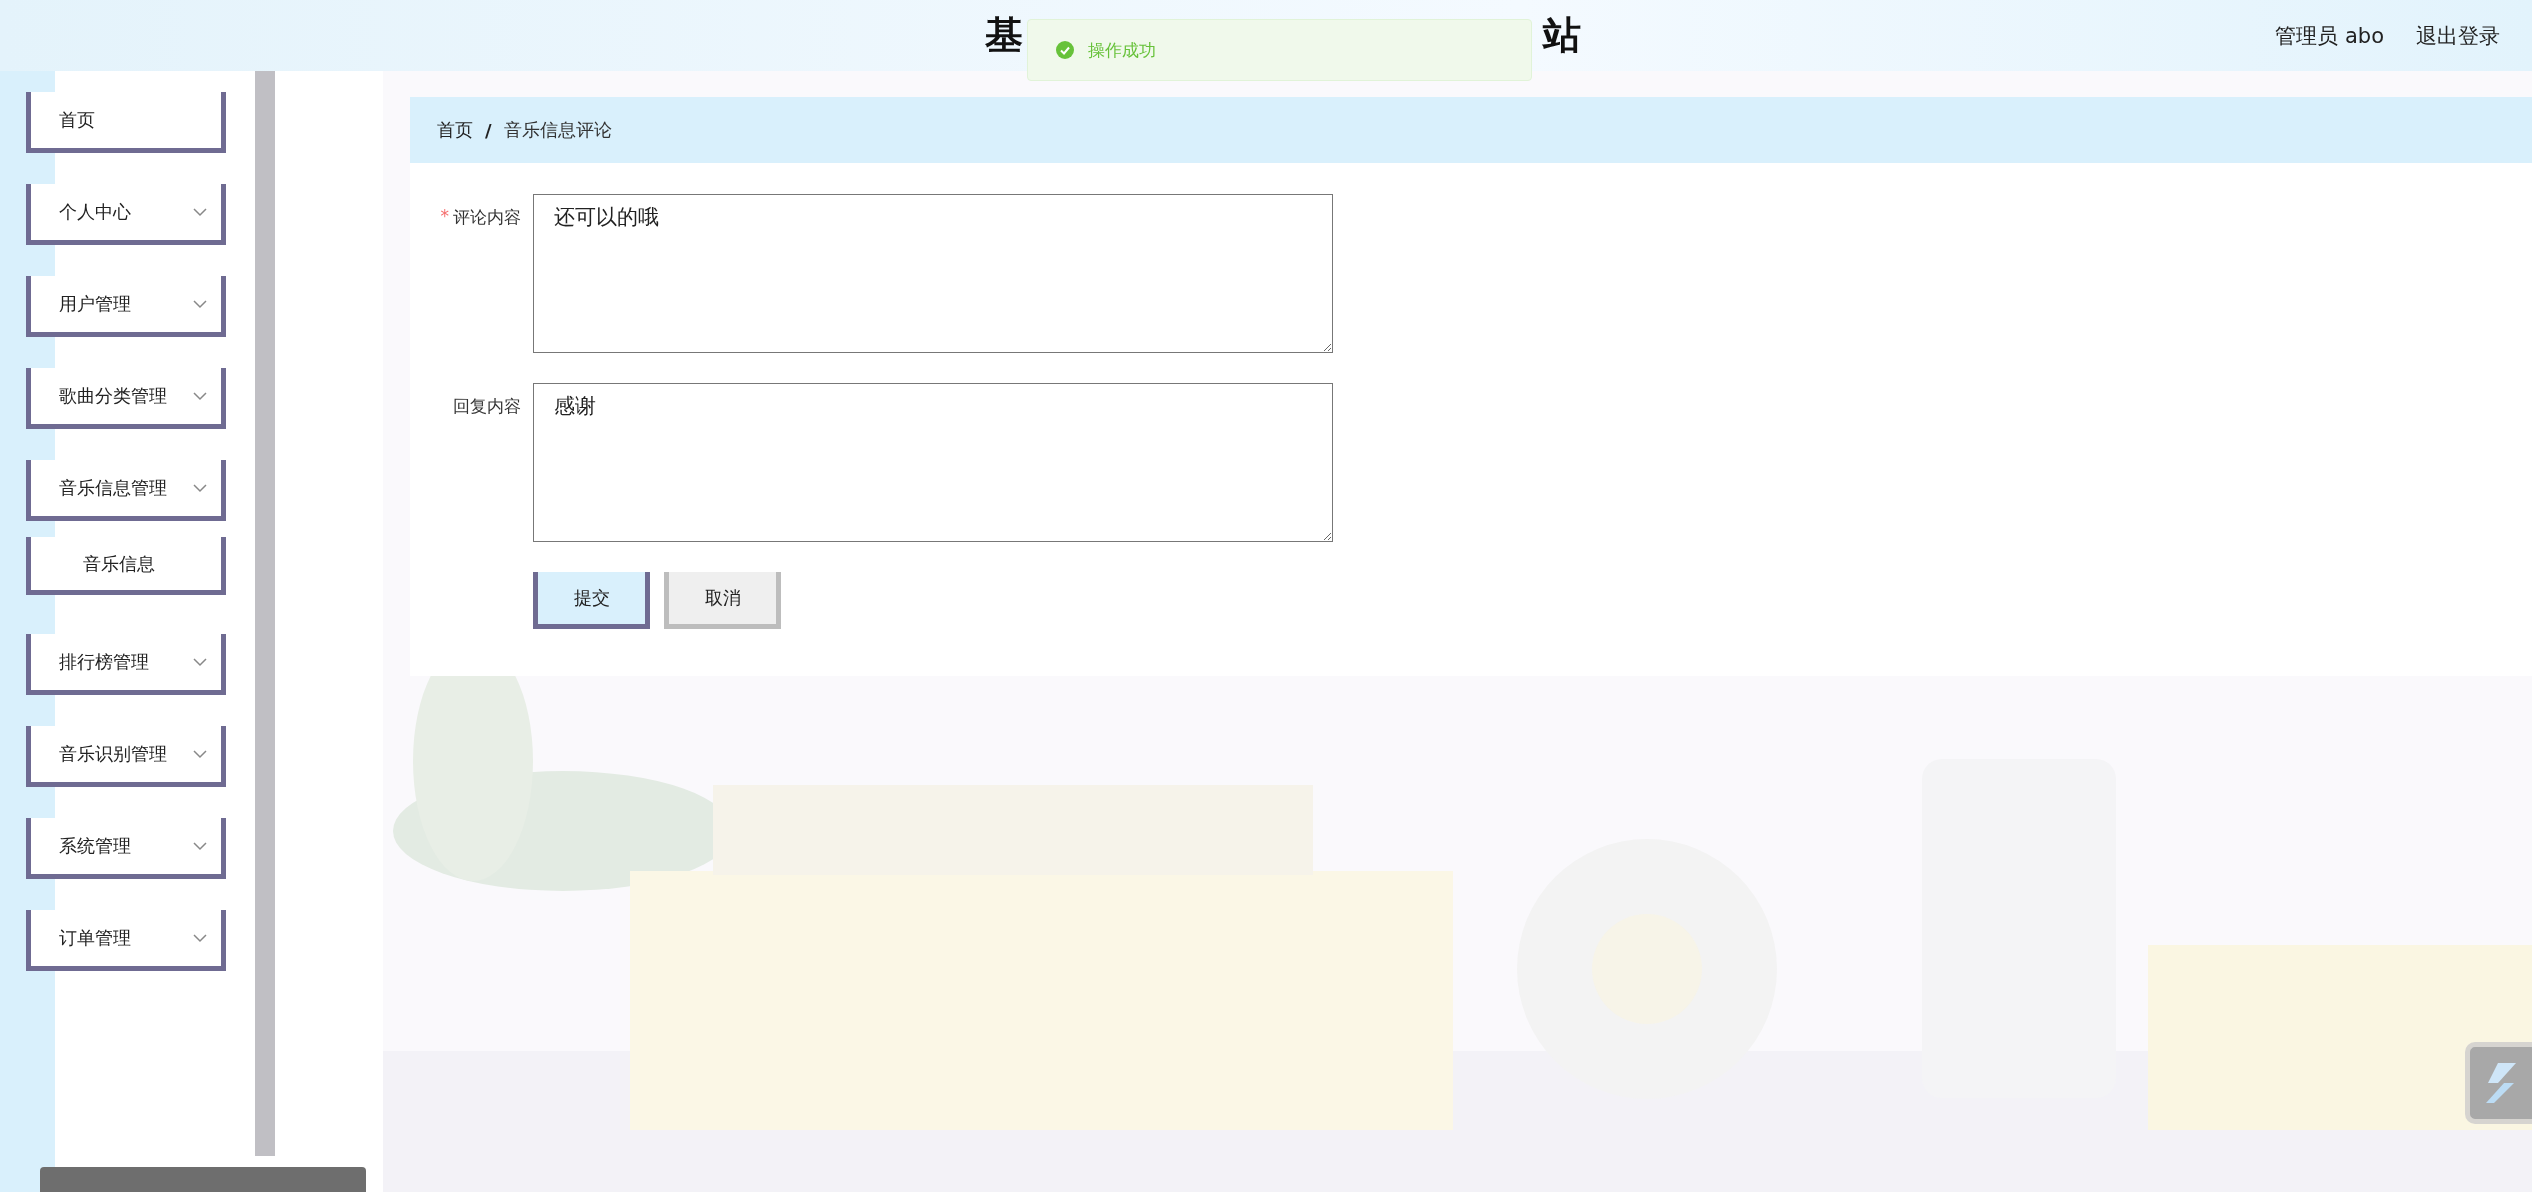  I want to click on user-name: 管理员 abo, so click(2329, 35).